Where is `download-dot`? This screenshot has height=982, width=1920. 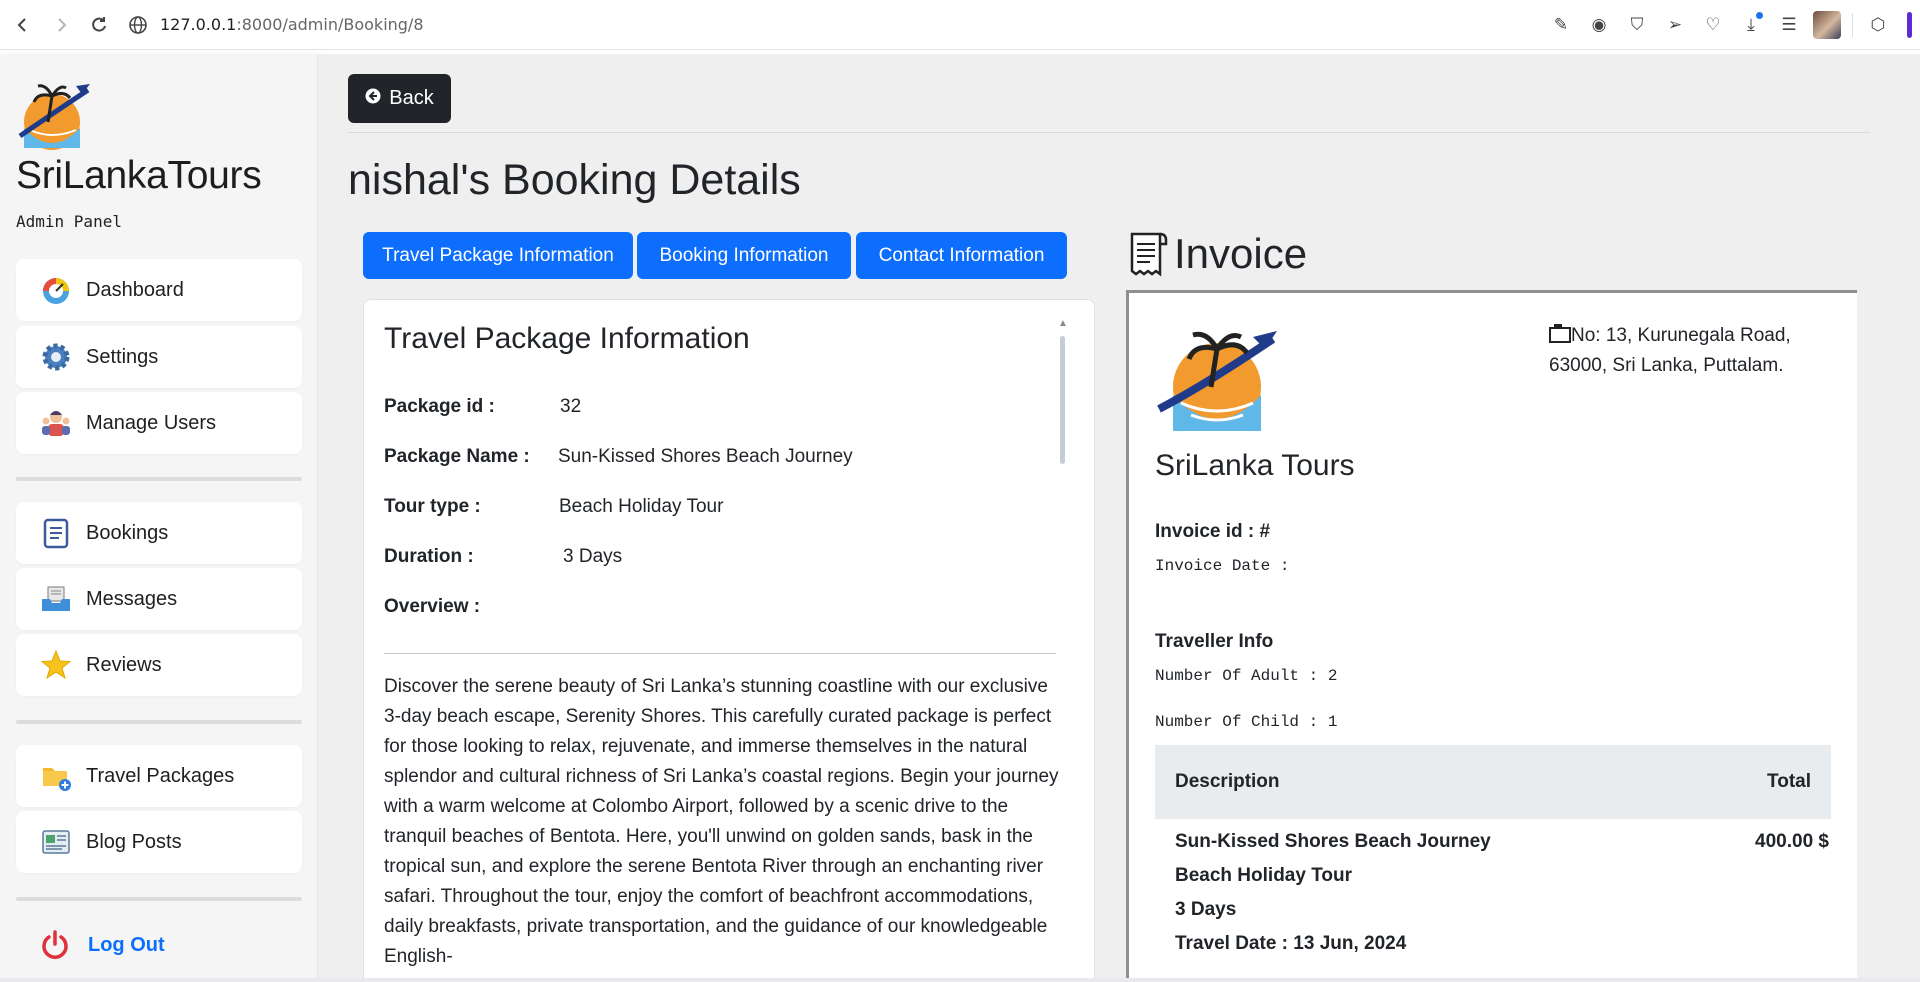 download-dot is located at coordinates (1759, 15).